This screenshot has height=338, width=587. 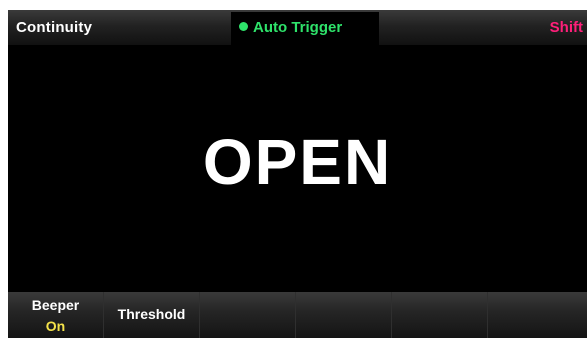 I want to click on softkey-bar: Beeper On Threshold, so click(x=297, y=315).